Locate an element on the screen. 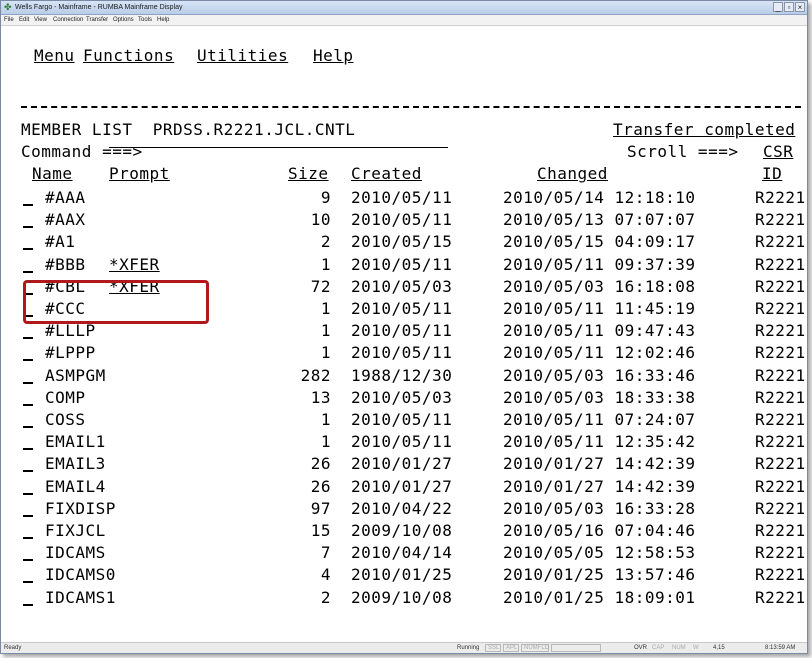  indicator-apl: APL is located at coordinates (511, 648).